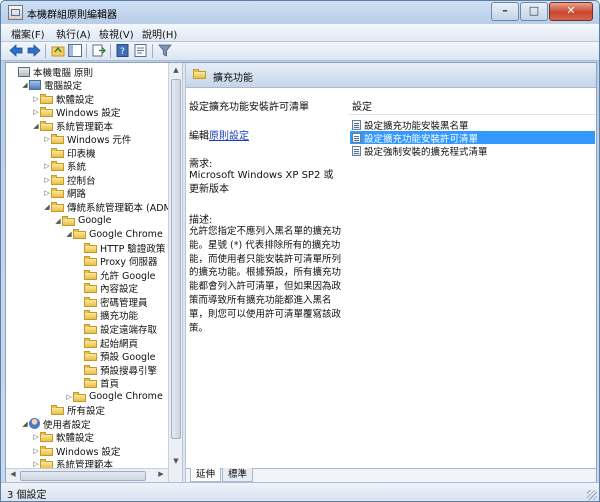  I want to click on tree-item: 所有設定, so click(74, 410).